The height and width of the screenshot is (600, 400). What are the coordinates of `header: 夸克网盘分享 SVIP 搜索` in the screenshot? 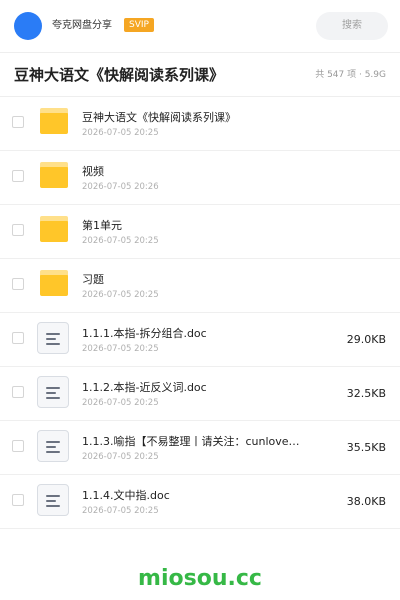 It's located at (200, 26).